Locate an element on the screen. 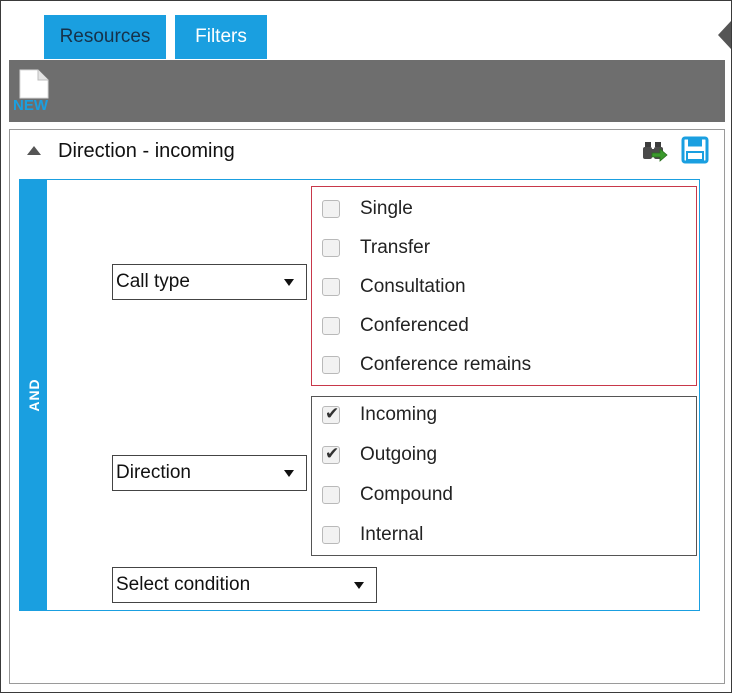  new-filter-icon: NEW is located at coordinates (35, 91).